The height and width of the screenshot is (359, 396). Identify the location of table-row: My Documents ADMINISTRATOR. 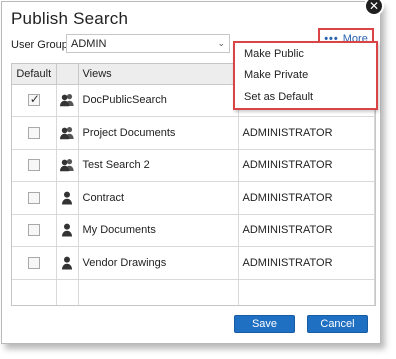
(193, 230).